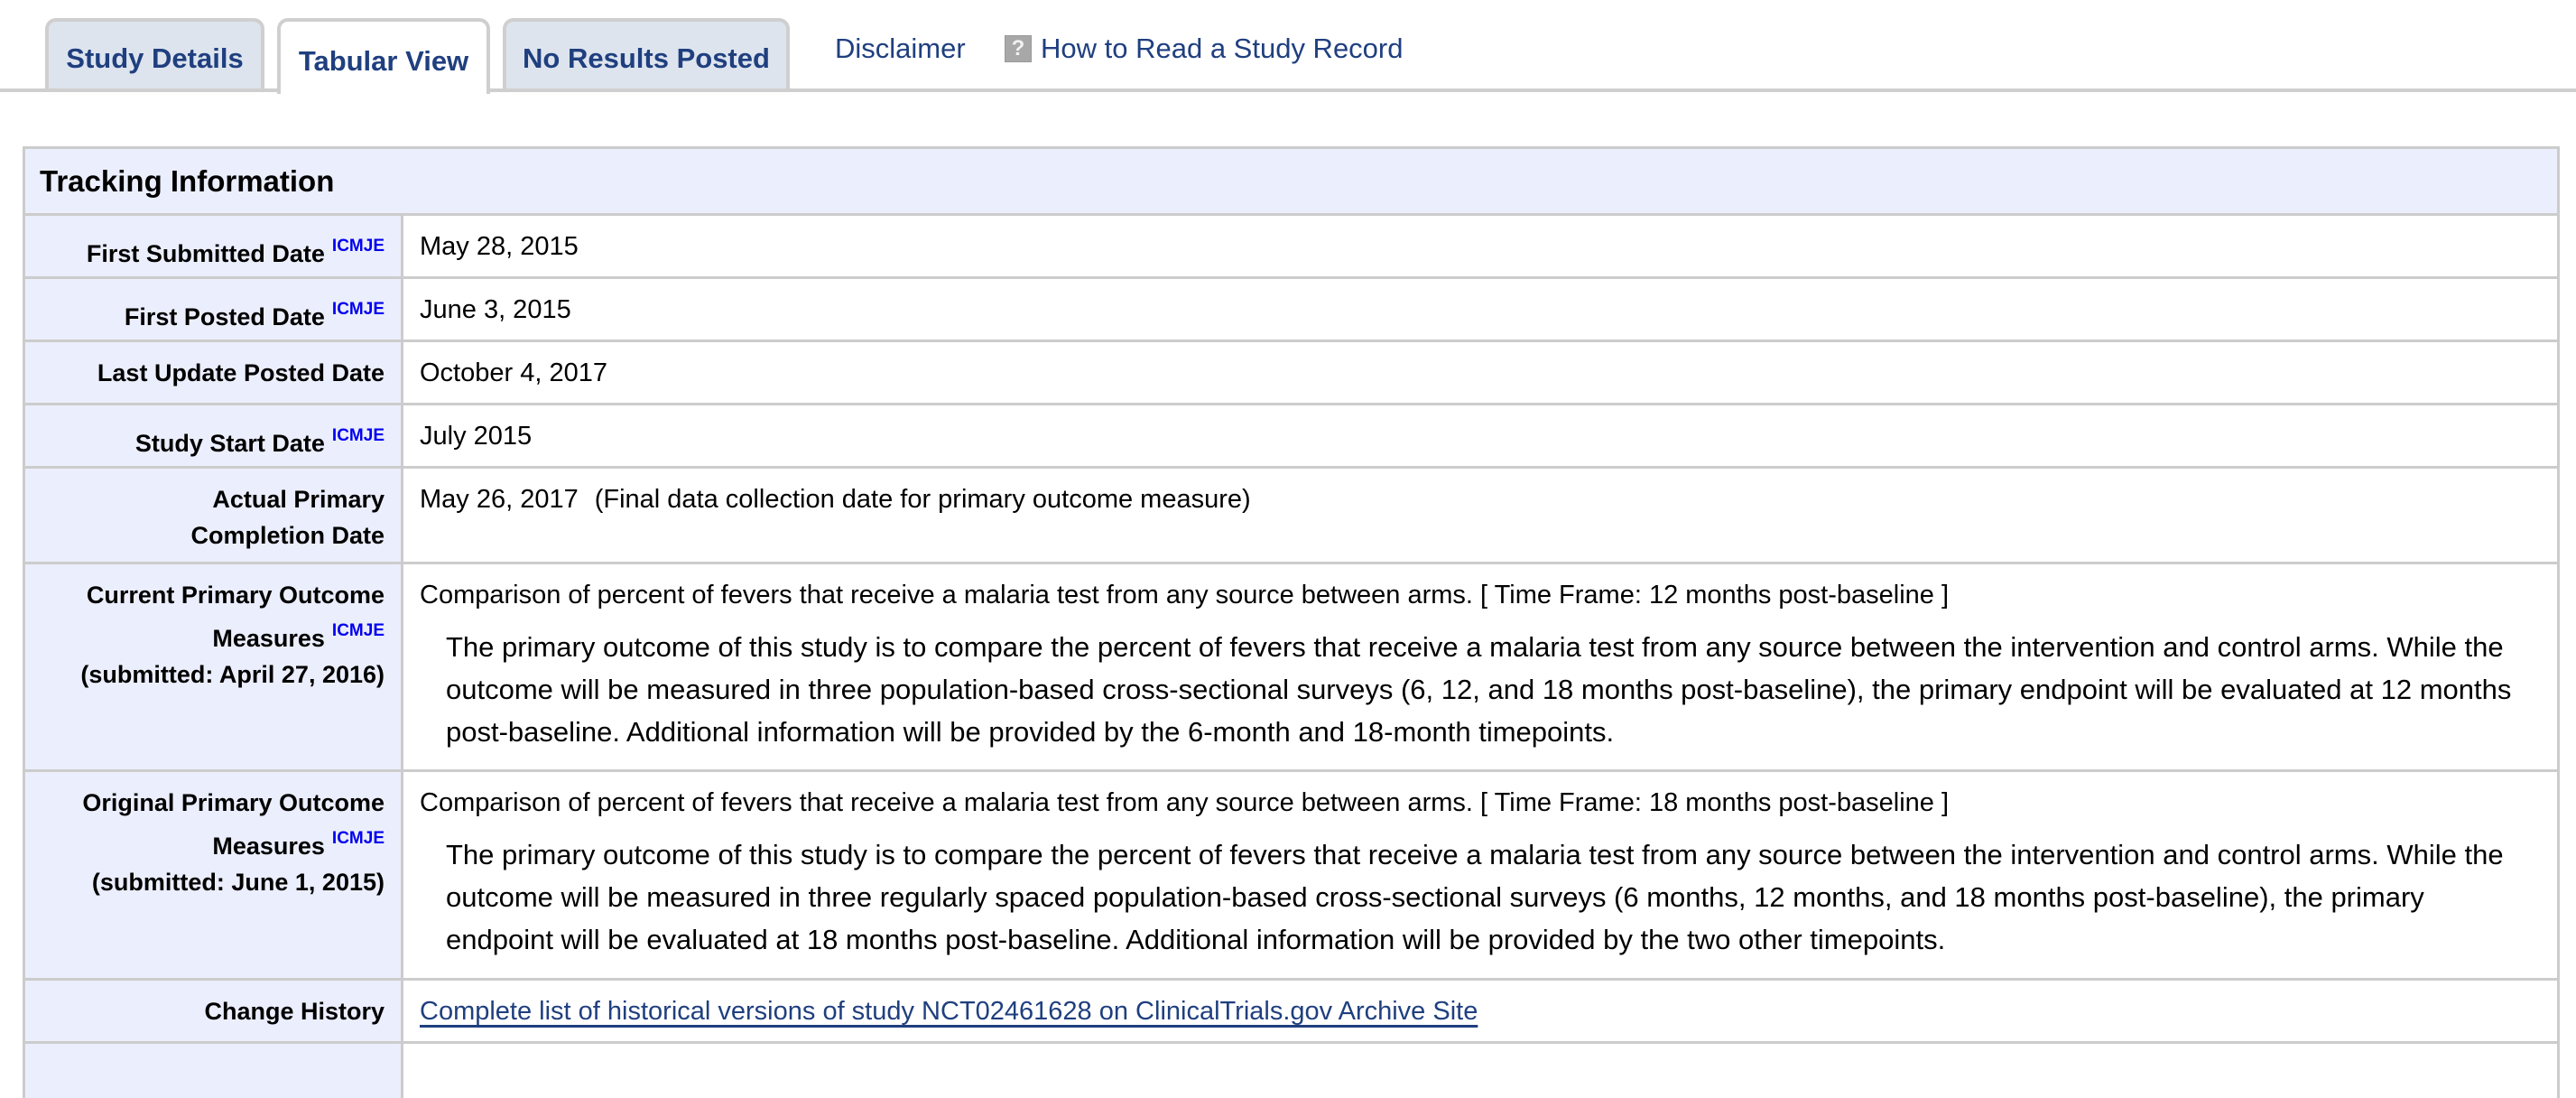 This screenshot has height=1098, width=2576. What do you see at coordinates (233, 802) in the screenshot?
I see `row-label-text: Original Primary Outcome` at bounding box center [233, 802].